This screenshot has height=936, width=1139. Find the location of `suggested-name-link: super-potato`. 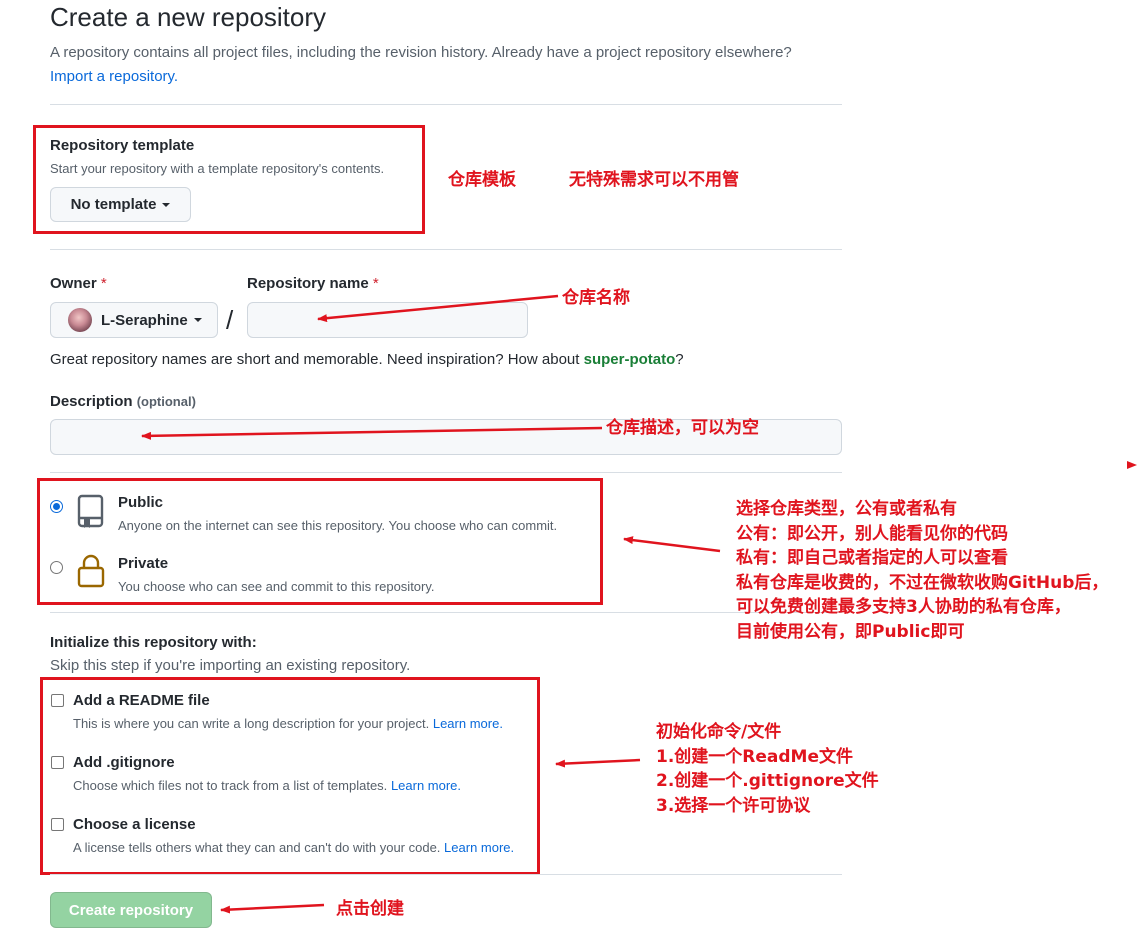

suggested-name-link: super-potato is located at coordinates (630, 359).